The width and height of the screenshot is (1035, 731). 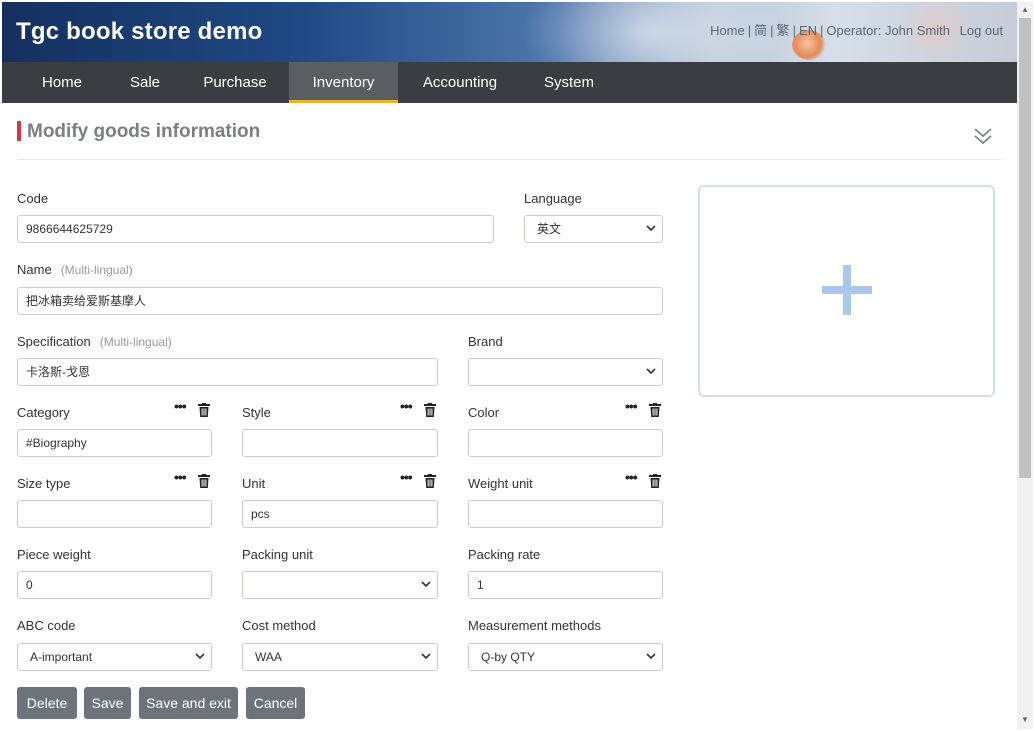 What do you see at coordinates (275, 703) in the screenshot?
I see `cancel-button: Cancel` at bounding box center [275, 703].